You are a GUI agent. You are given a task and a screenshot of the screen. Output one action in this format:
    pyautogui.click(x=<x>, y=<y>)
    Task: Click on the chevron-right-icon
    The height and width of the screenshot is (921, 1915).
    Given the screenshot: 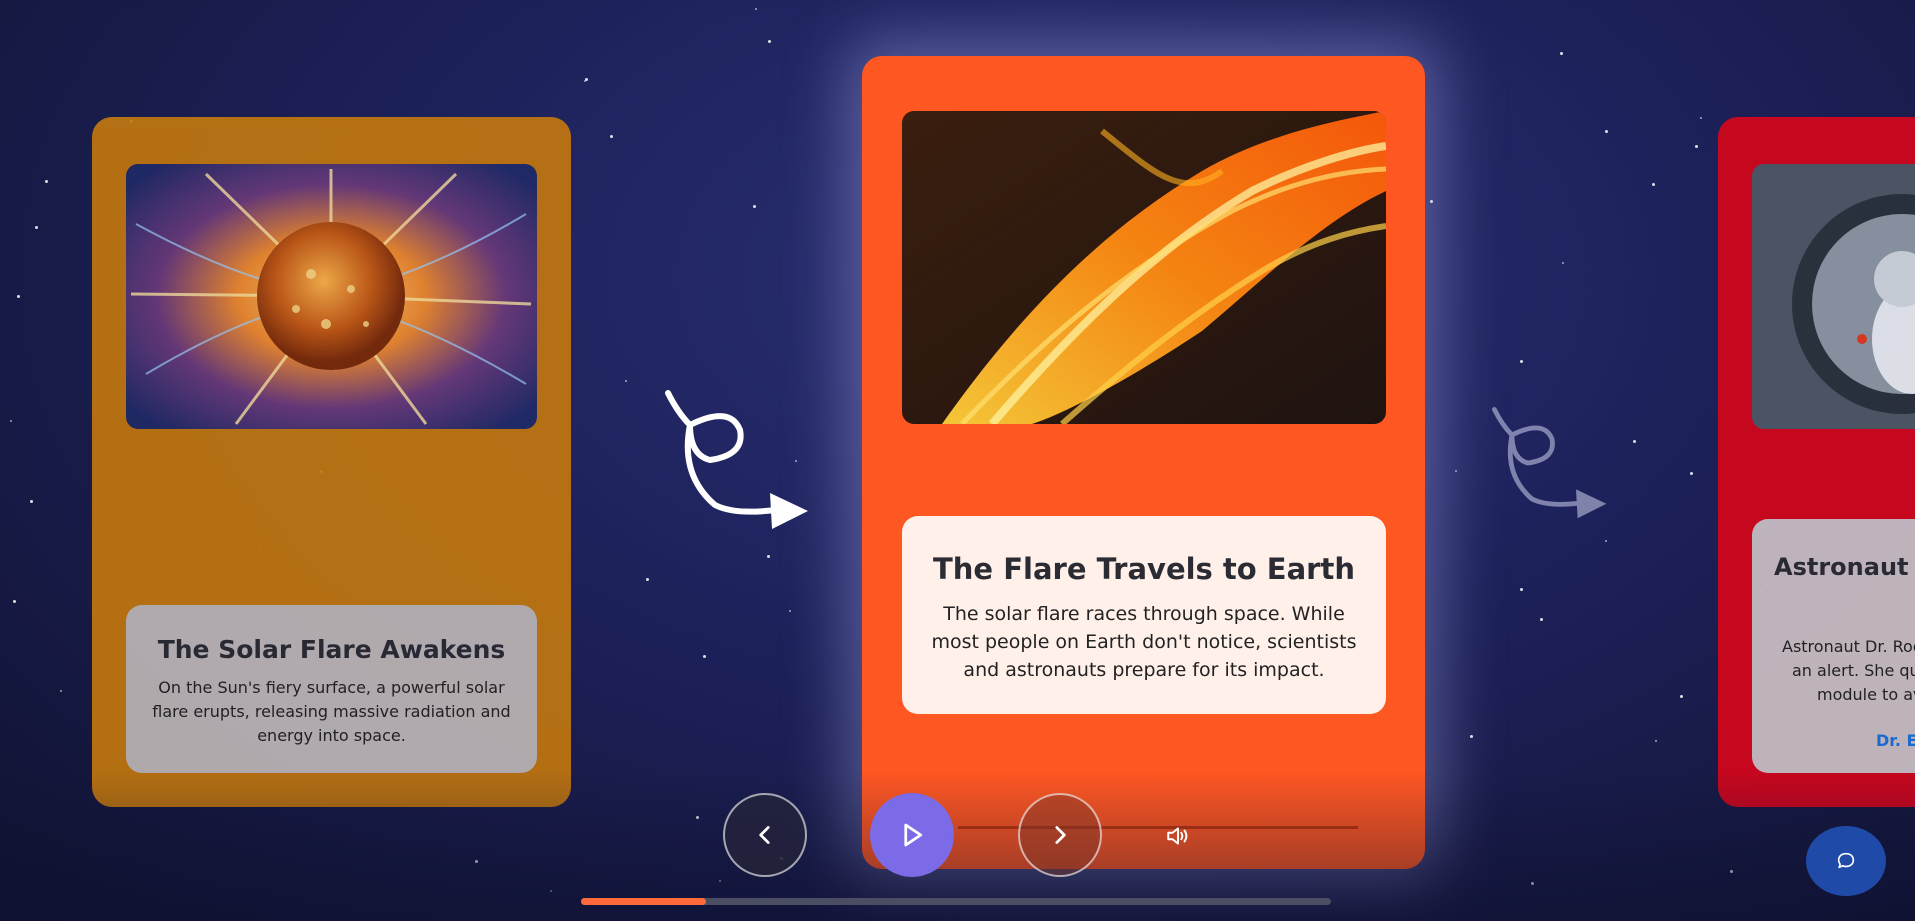 What is the action you would take?
    pyautogui.click(x=1060, y=835)
    